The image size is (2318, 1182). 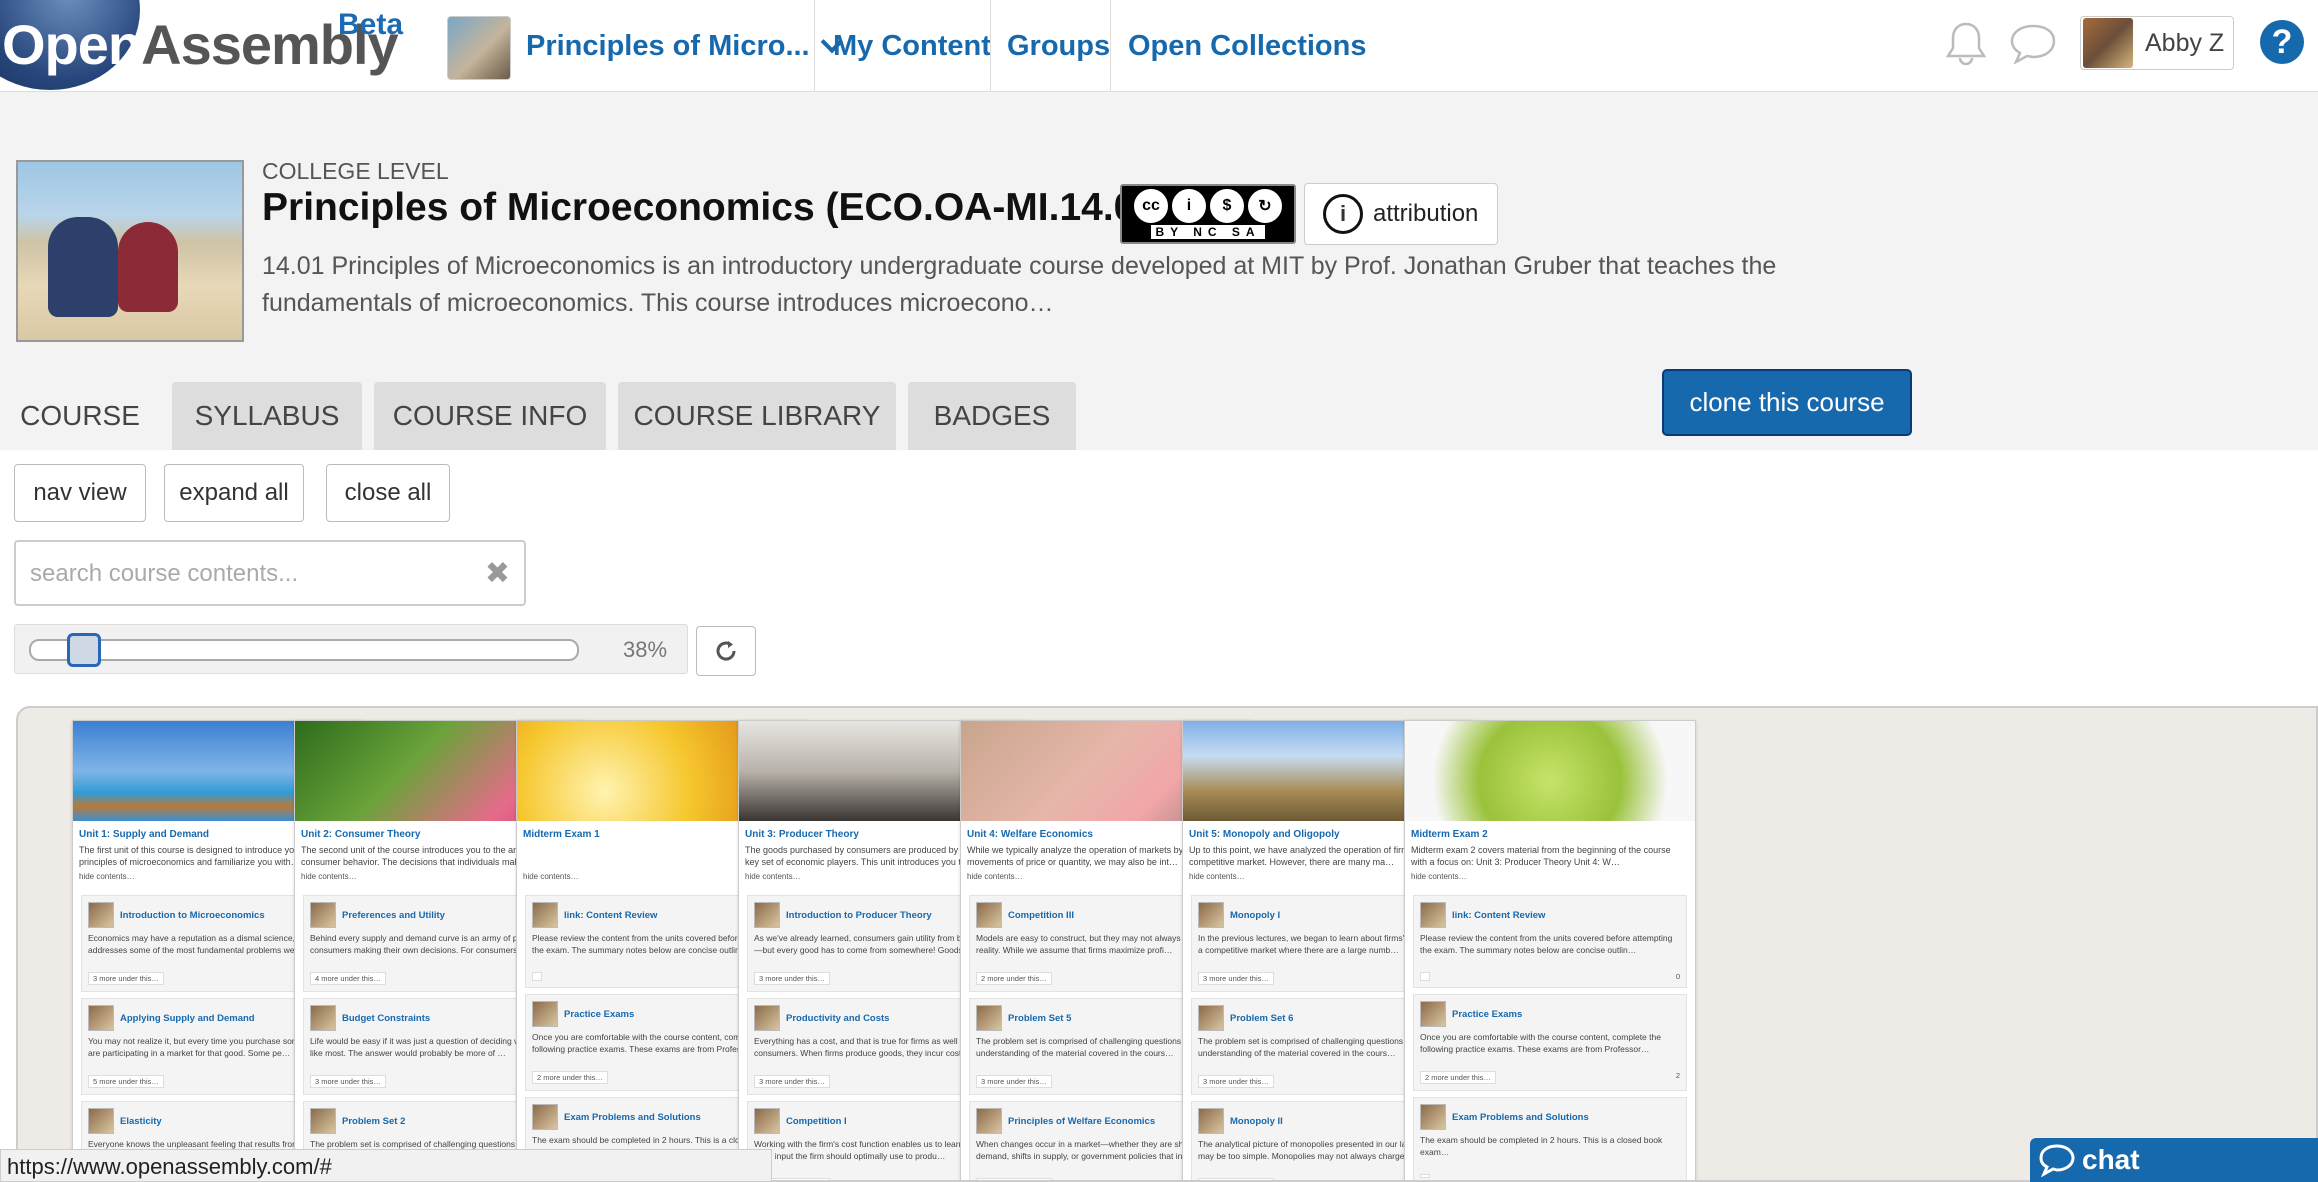 What do you see at coordinates (1208, 232) in the screenshot?
I see `license-text: BY NC SA` at bounding box center [1208, 232].